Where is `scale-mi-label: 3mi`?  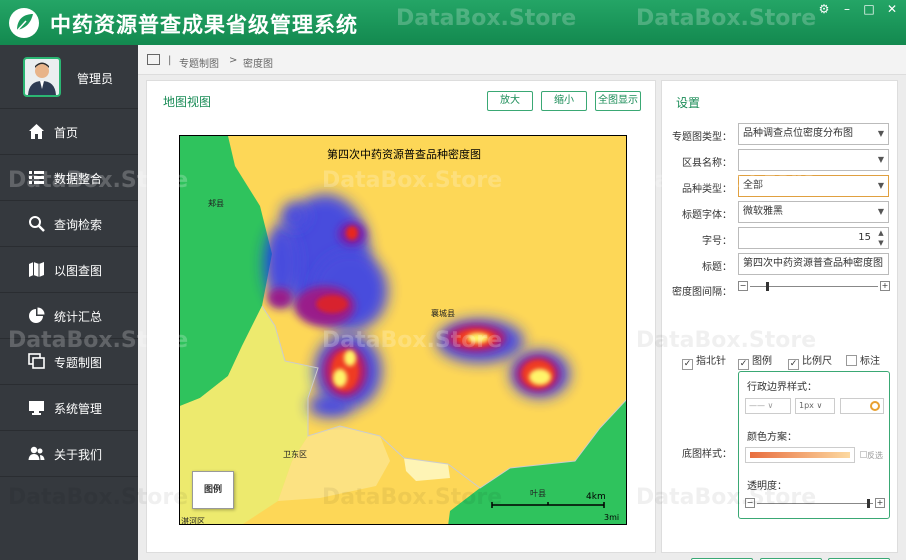 scale-mi-label: 3mi is located at coordinates (612, 517).